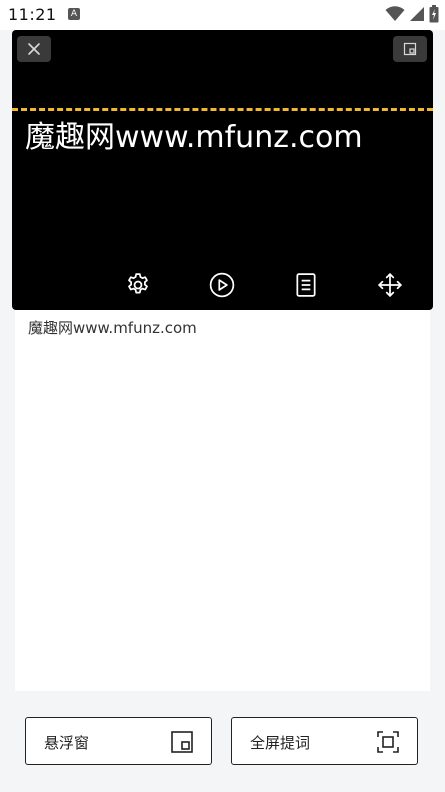 This screenshot has width=445, height=792. I want to click on settings-icon, so click(138, 283).